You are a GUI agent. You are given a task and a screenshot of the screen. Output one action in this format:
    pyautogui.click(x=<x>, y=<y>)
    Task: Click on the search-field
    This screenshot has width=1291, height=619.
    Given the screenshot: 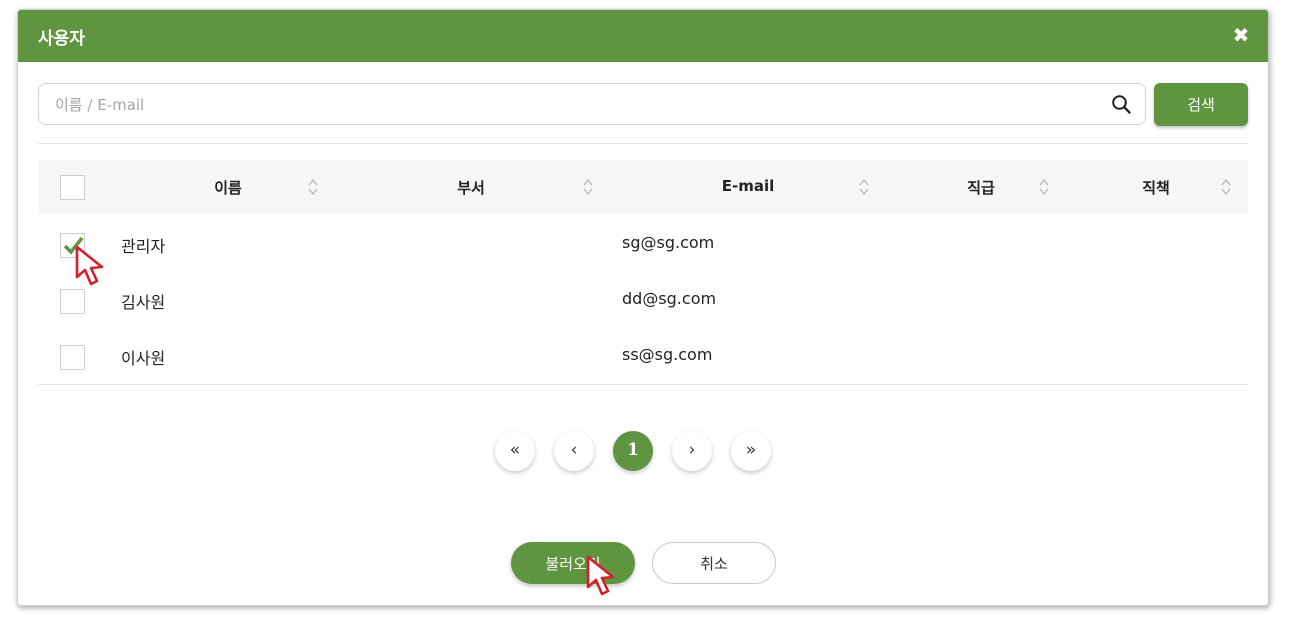 What is the action you would take?
    pyautogui.click(x=592, y=104)
    